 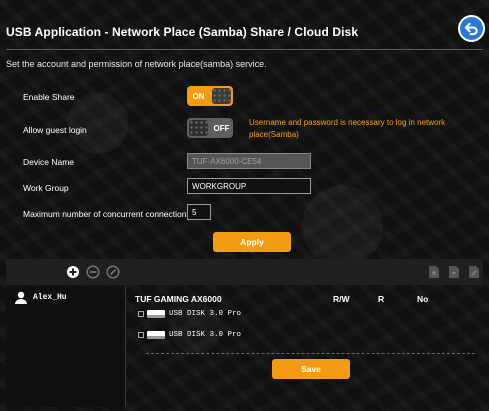 What do you see at coordinates (113, 272) in the screenshot?
I see `edit-account-icon` at bounding box center [113, 272].